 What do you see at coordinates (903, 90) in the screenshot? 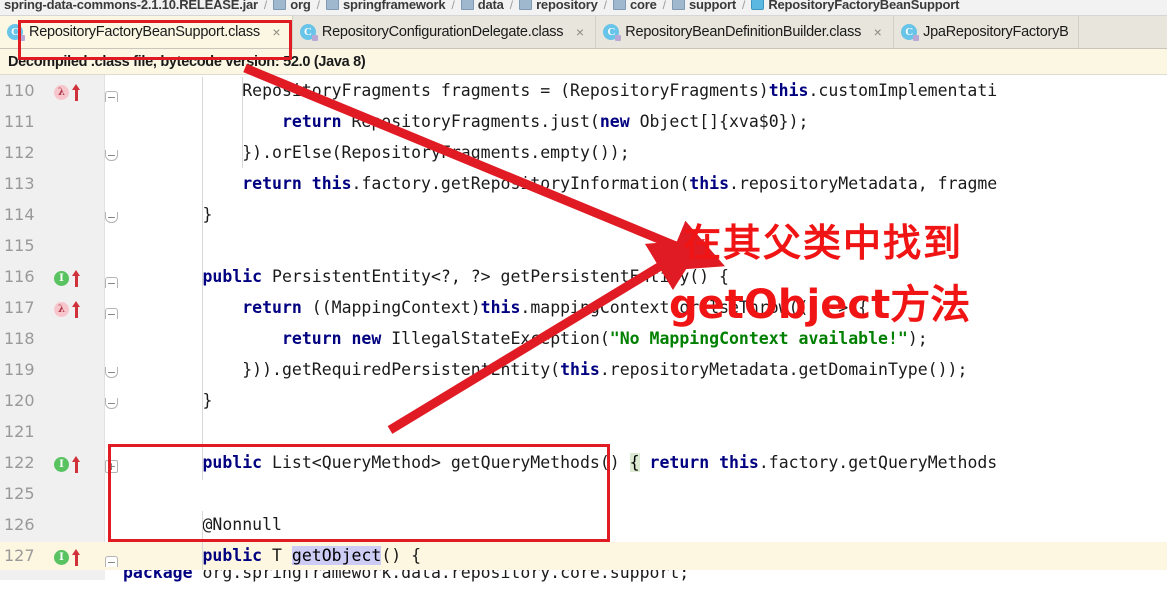
I see `code-token: .customImplementati` at bounding box center [903, 90].